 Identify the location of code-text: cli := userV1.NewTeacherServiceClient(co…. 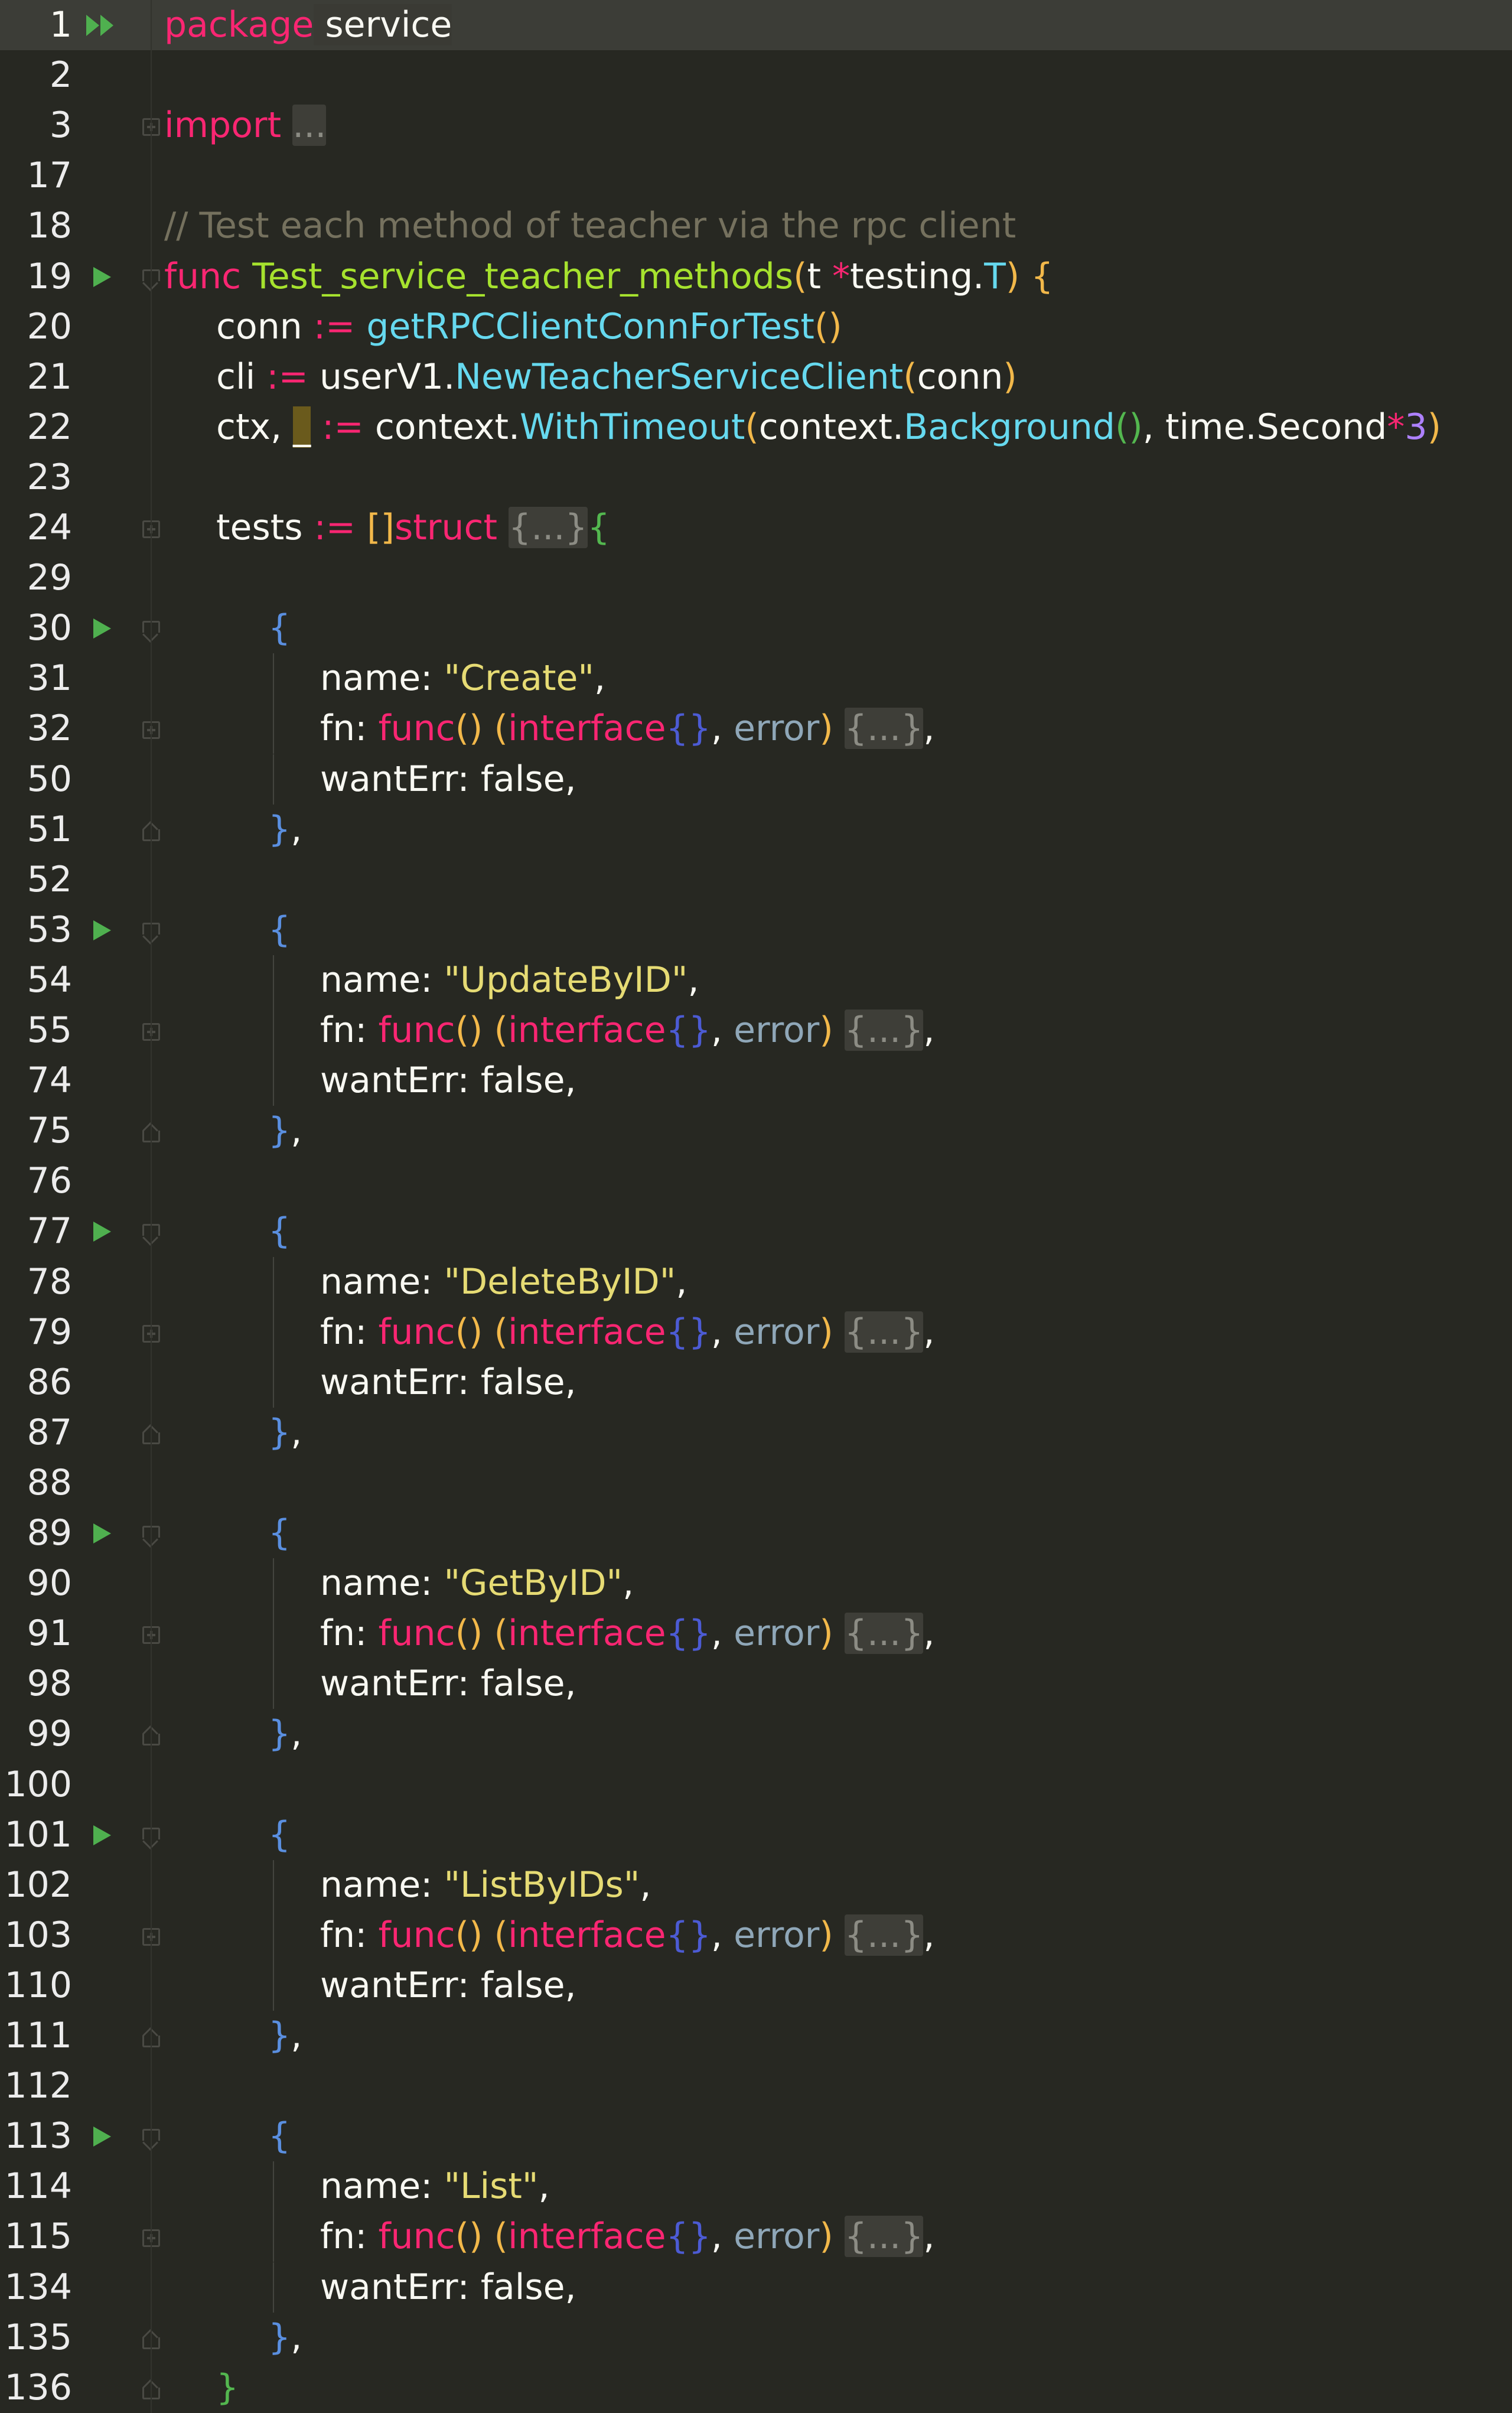
(616, 377).